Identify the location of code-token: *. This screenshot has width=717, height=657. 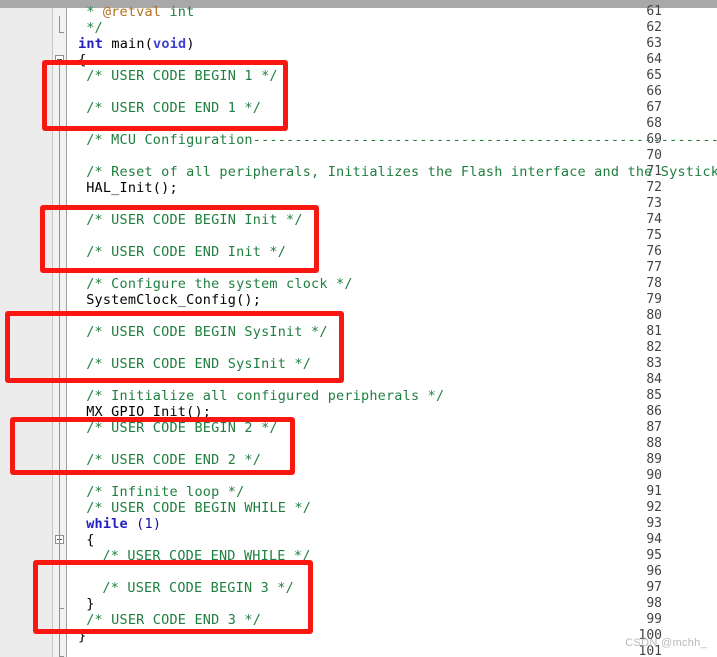
(94, 12).